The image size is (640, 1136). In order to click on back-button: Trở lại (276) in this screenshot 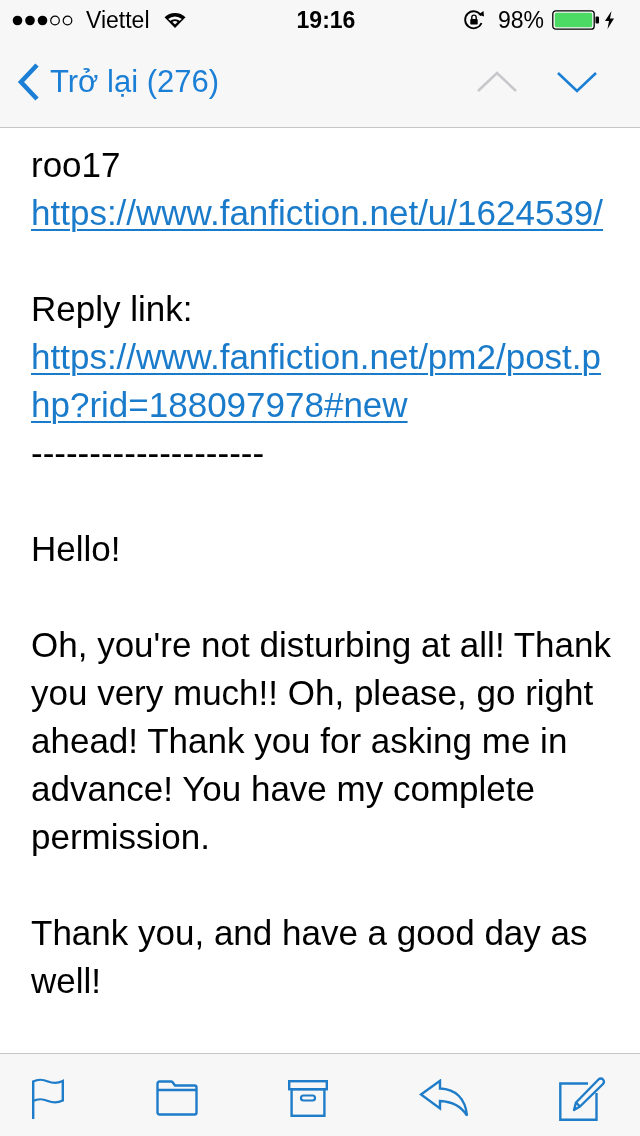, I will do `click(118, 81)`.